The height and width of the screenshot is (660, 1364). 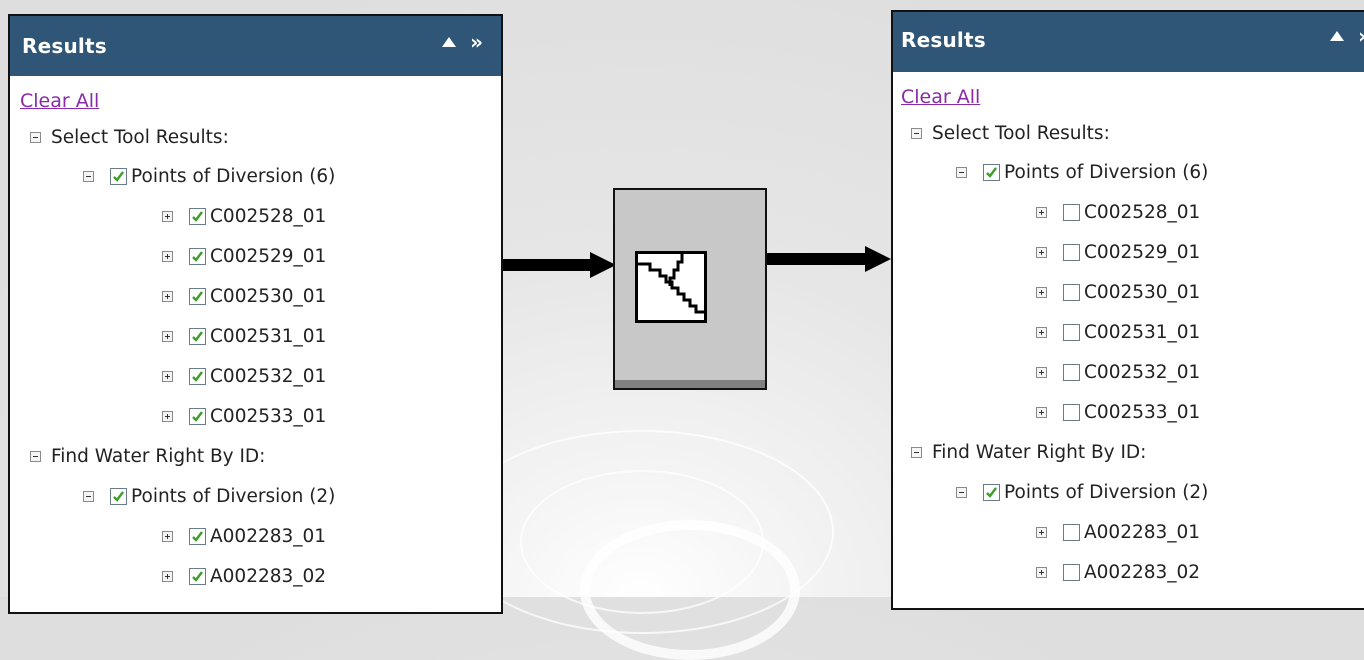 What do you see at coordinates (878, 259) in the screenshot?
I see `arrow-head-out` at bounding box center [878, 259].